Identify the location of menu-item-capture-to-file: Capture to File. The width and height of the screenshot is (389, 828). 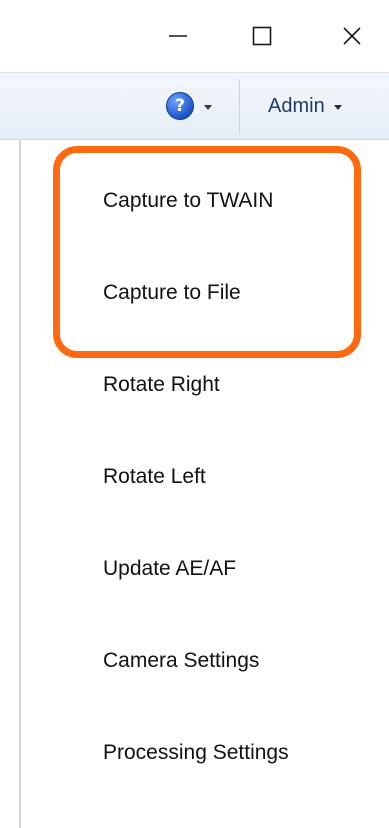
(172, 293).